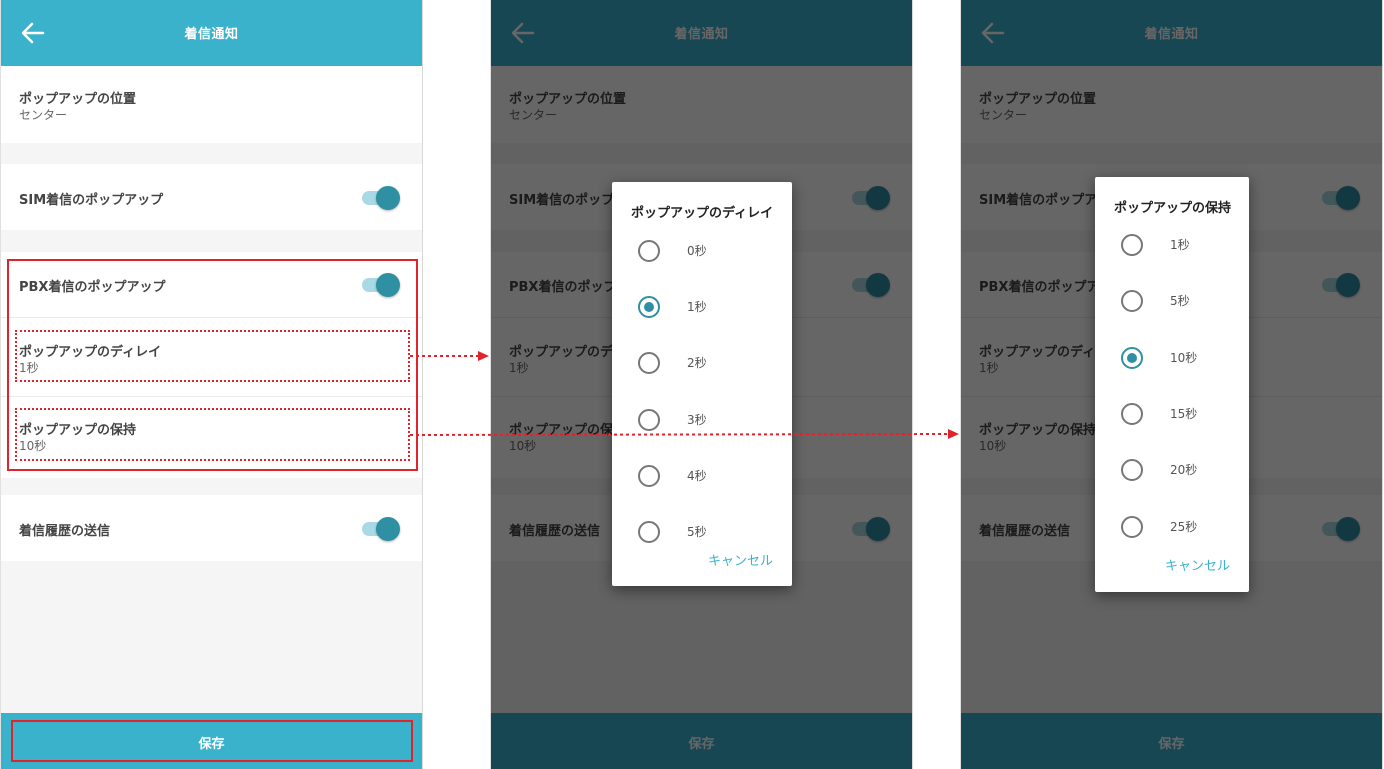 The image size is (1384, 769). Describe the element at coordinates (684, 395) in the screenshot. I see `annotation-arrows` at that location.